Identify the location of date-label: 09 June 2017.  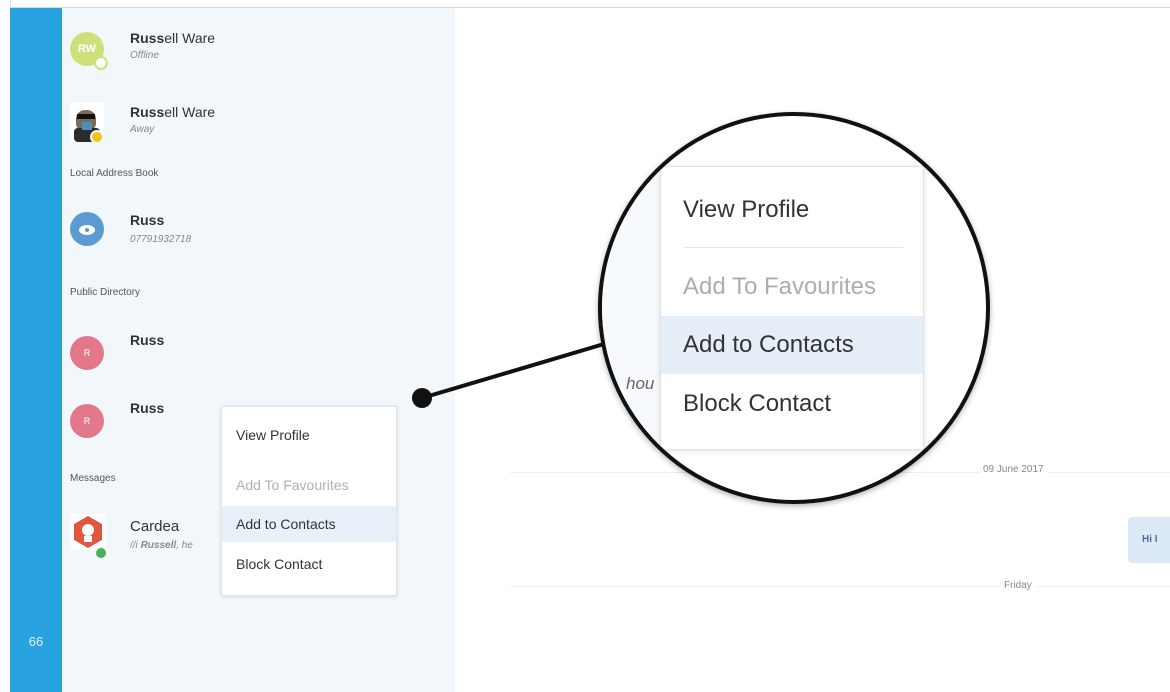
(1013, 469).